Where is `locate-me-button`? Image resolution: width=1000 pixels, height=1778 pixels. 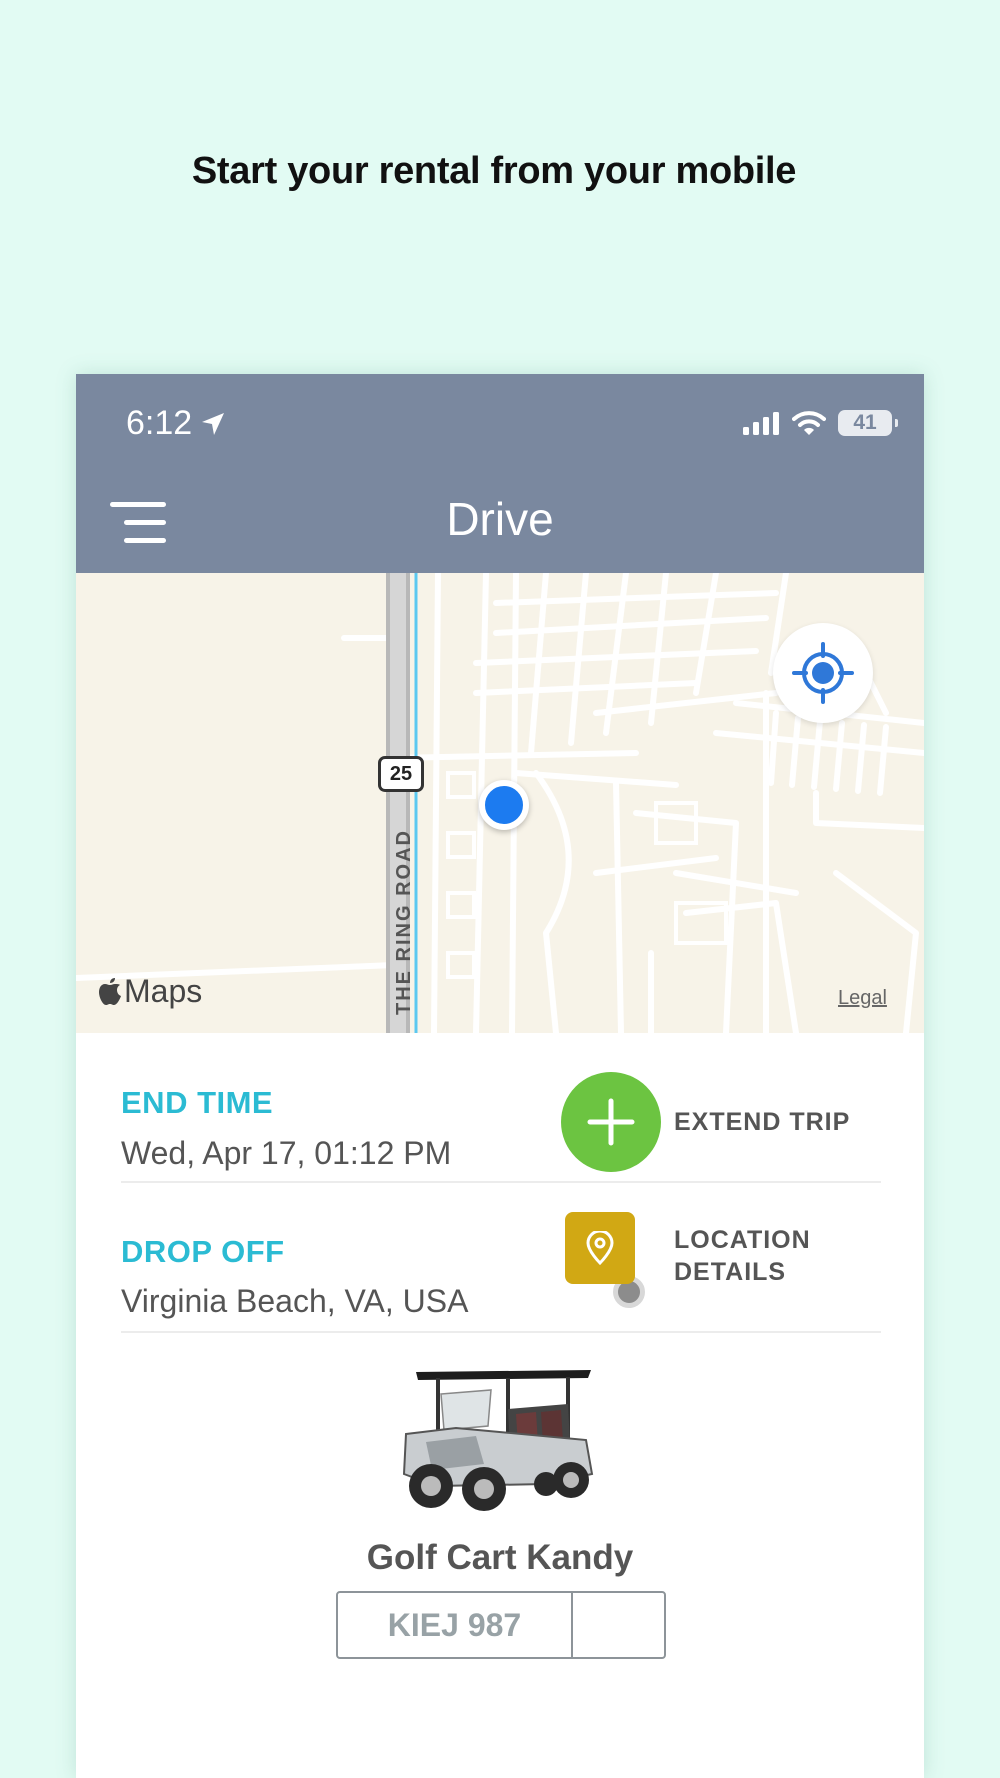 locate-me-button is located at coordinates (823, 673).